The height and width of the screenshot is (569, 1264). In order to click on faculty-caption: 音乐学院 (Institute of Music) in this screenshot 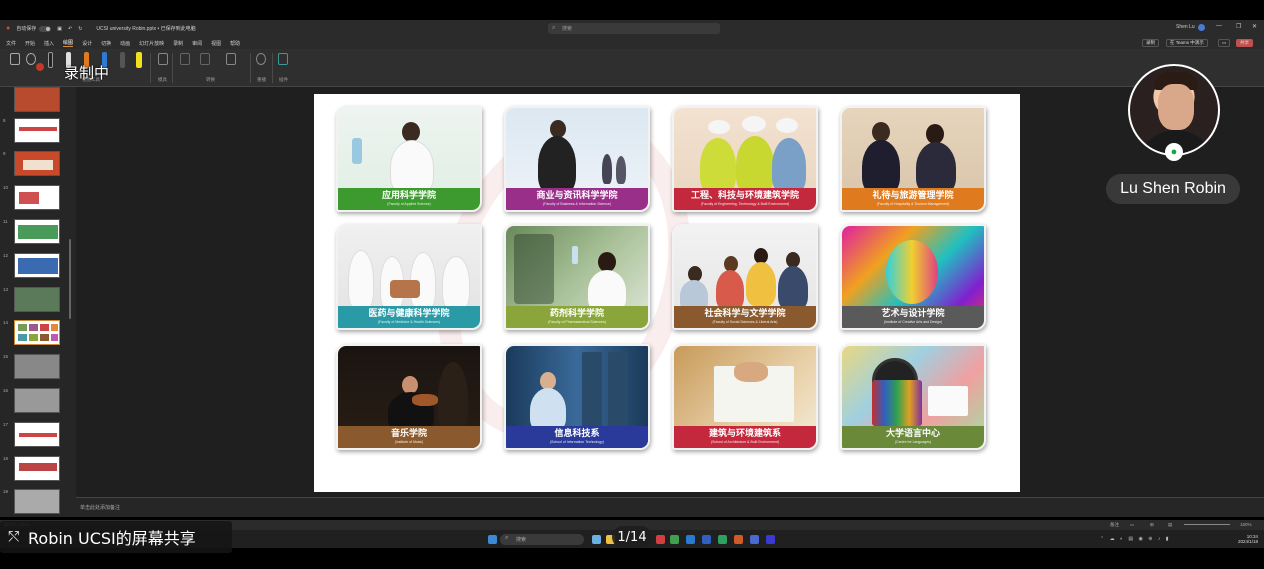, I will do `click(409, 437)`.